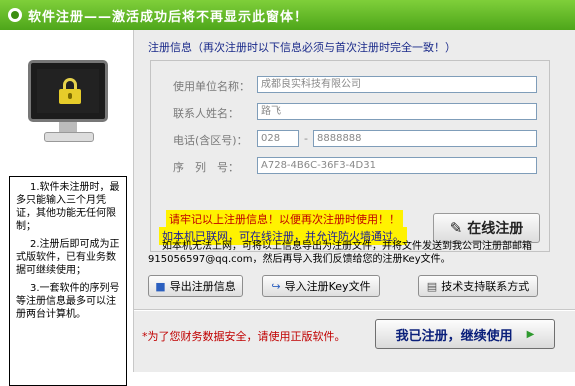 This screenshot has width=575, height=386. I want to click on serial-label: 序 列 号：, so click(206, 167).